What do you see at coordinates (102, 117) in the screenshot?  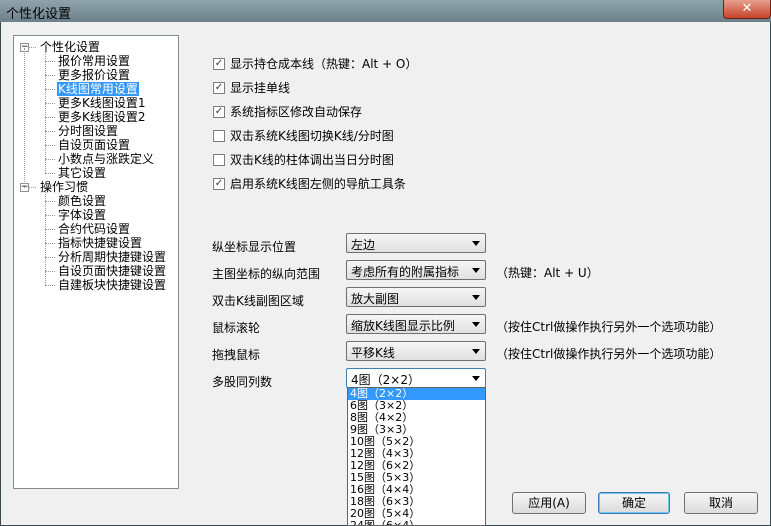 I see `tree-item: 更多K线图设置2` at bounding box center [102, 117].